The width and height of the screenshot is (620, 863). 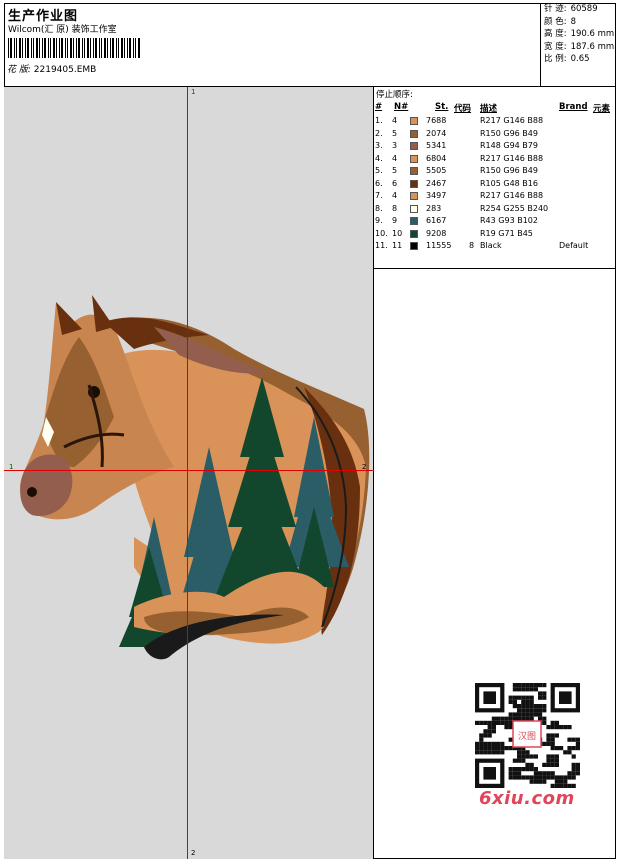 I want to click on design-label: 花 版:, so click(x=19, y=70).